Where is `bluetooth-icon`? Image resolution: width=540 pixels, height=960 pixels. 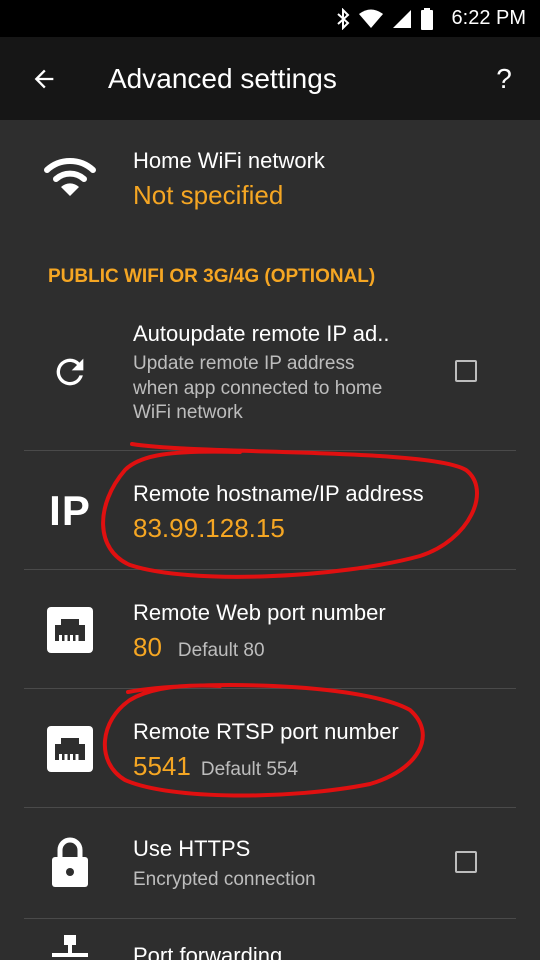
bluetooth-icon is located at coordinates (343, 18).